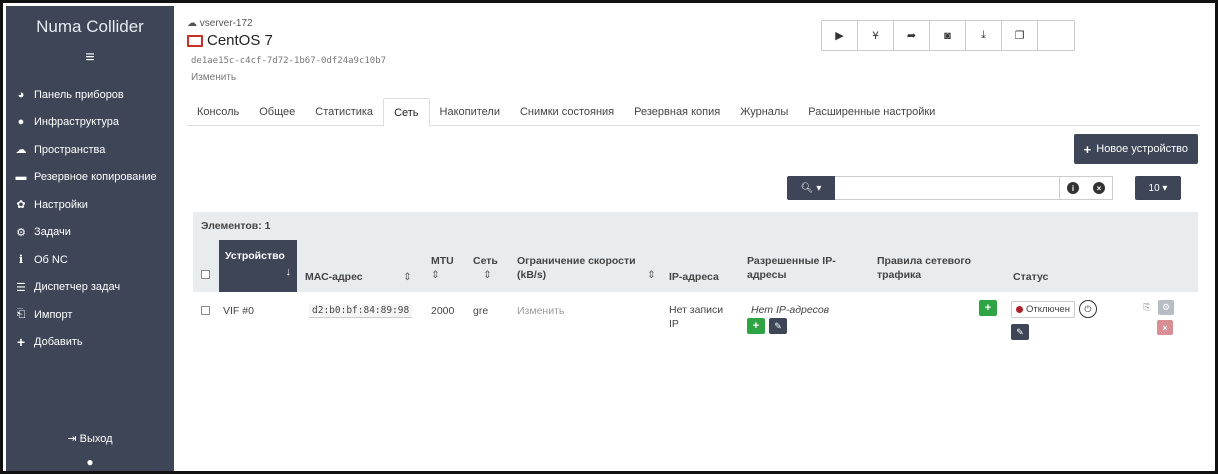 This screenshot has height=474, width=1218. What do you see at coordinates (1142, 149) in the screenshot?
I see `new-device-label: Новое устройство` at bounding box center [1142, 149].